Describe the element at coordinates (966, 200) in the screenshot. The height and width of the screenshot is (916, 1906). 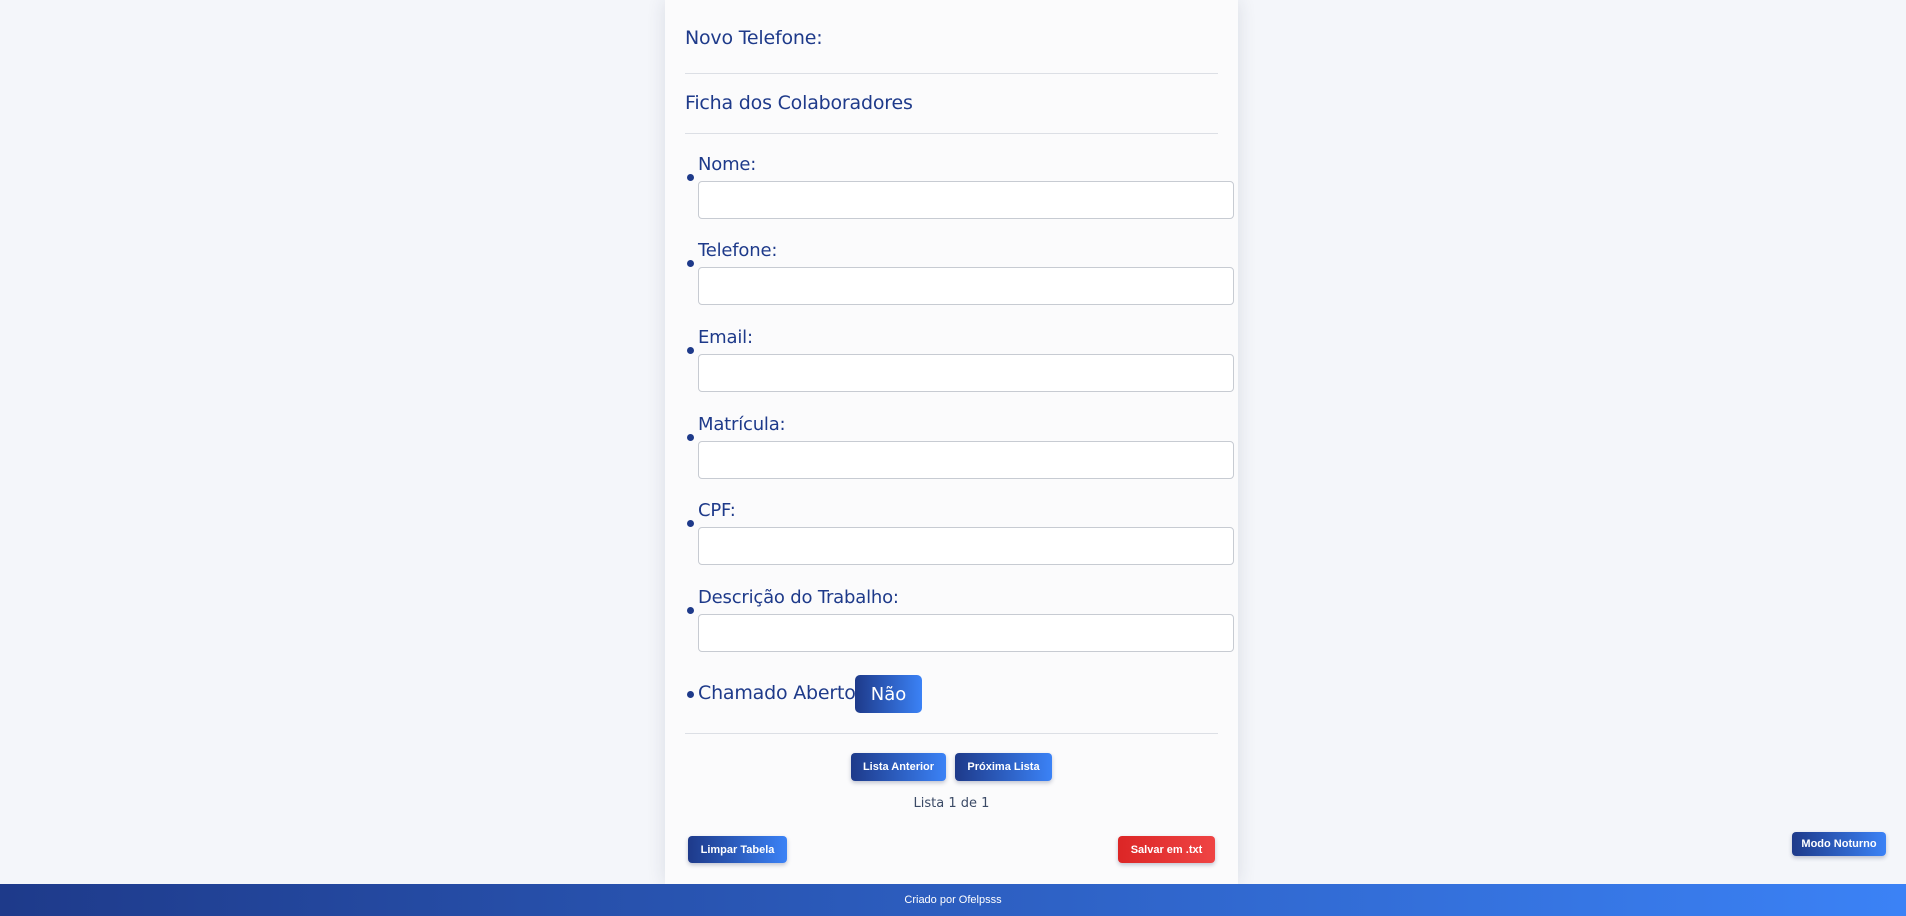
I see `nome-input` at that location.